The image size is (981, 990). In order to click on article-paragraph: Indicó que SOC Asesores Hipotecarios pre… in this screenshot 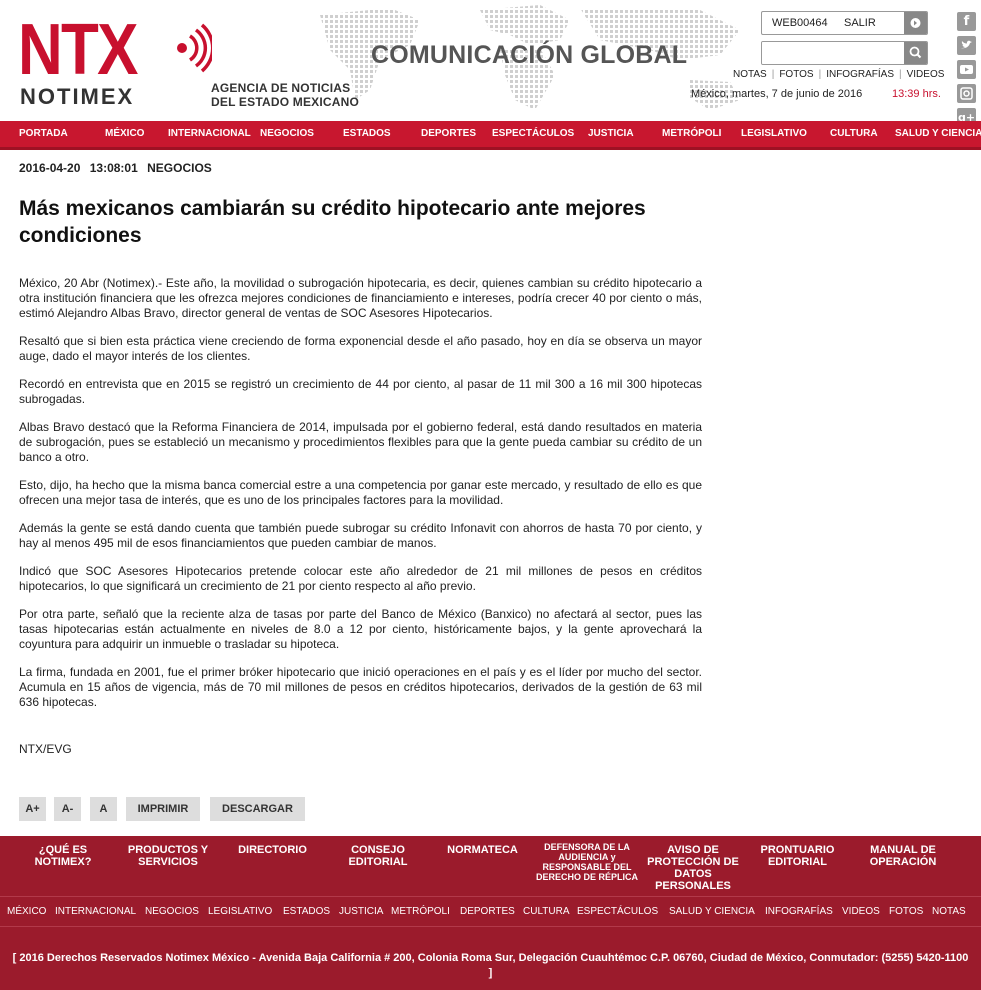, I will do `click(360, 578)`.